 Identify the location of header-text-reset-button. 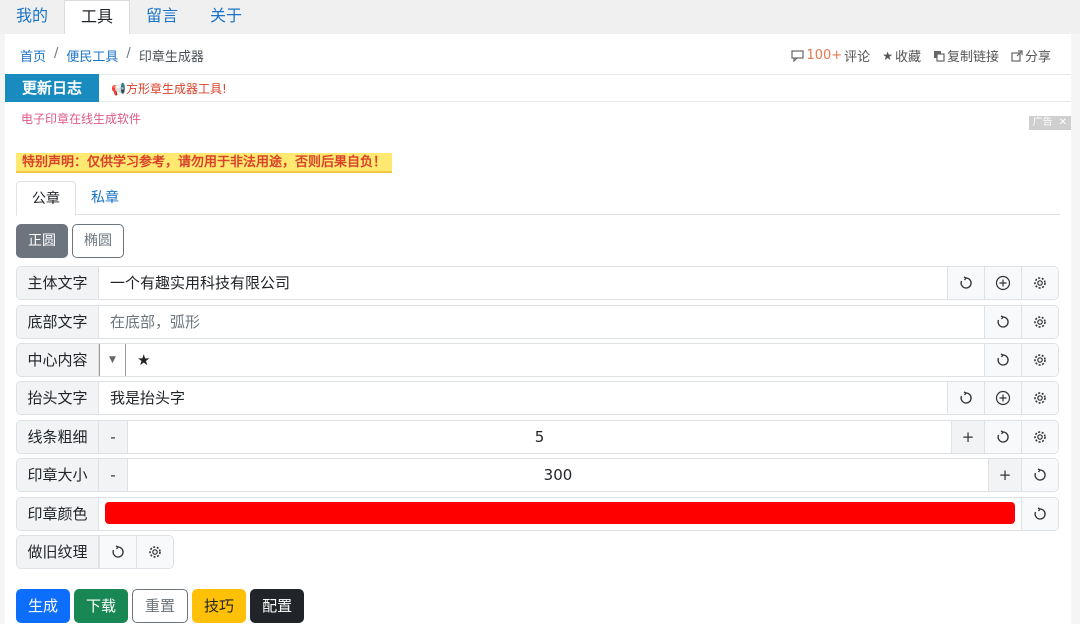
(965, 398).